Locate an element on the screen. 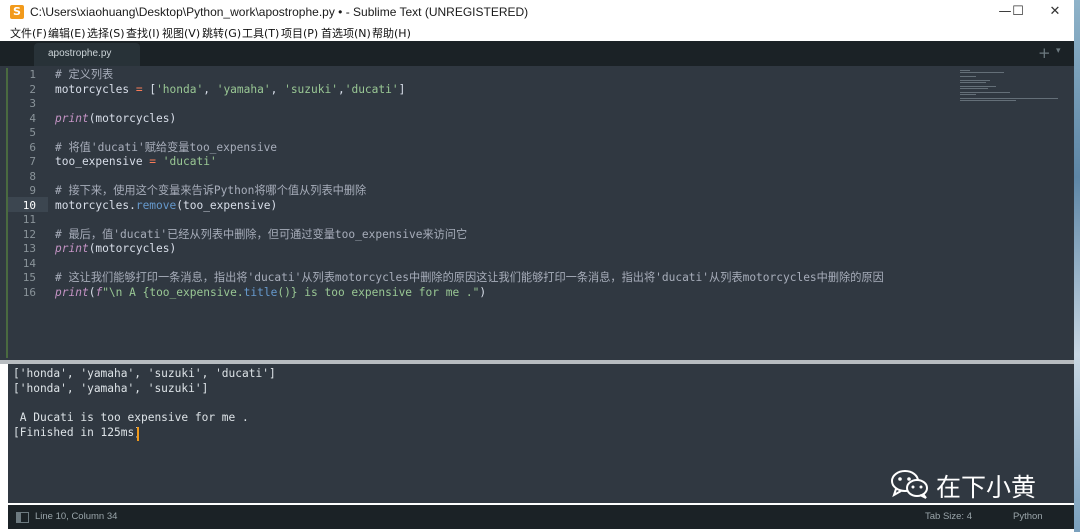 This screenshot has height=532, width=1080. line-number: 16 is located at coordinates (29, 292).